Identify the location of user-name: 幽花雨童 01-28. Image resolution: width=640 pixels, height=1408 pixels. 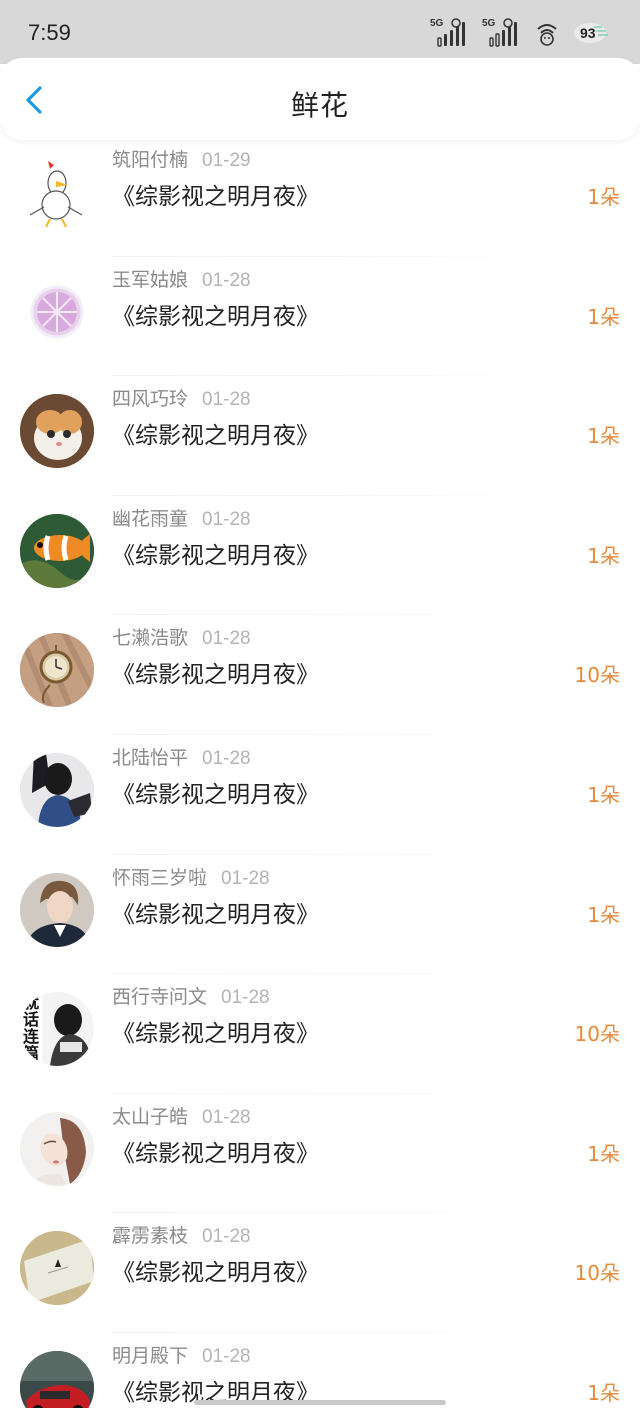
(181, 518).